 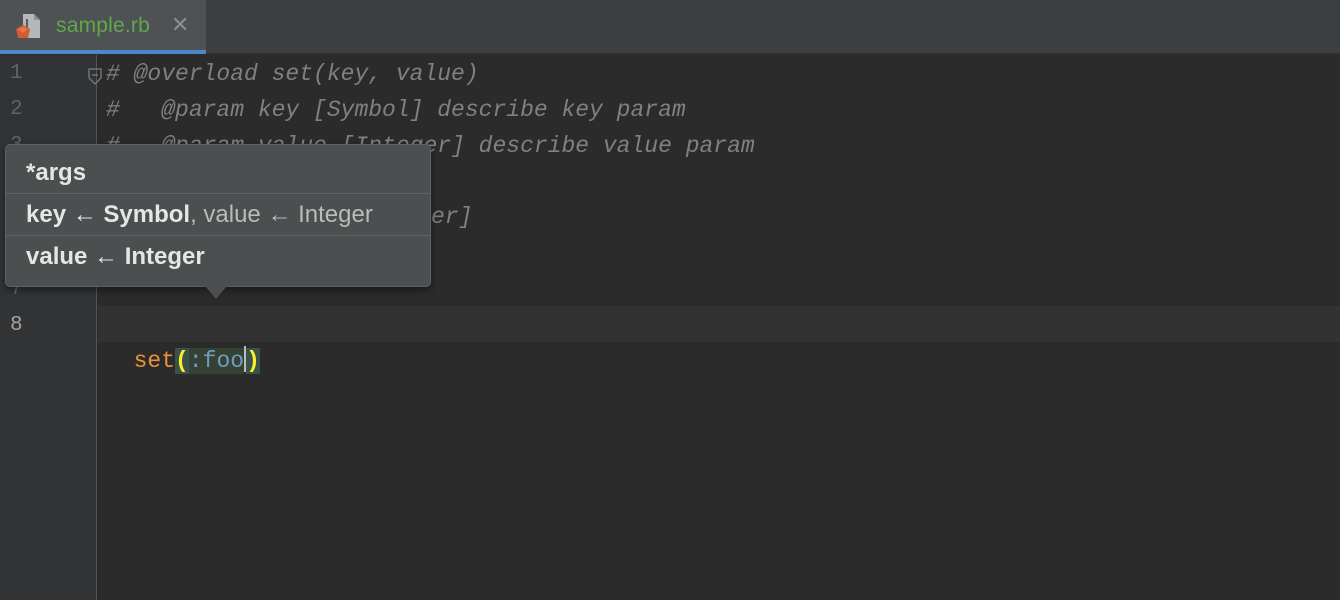 What do you see at coordinates (16, 109) in the screenshot?
I see `line-number: 2` at bounding box center [16, 109].